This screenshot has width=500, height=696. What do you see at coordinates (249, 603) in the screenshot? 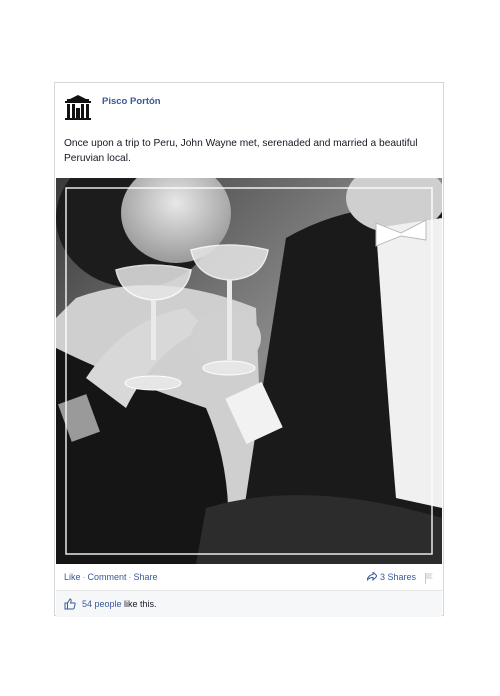
I see `likes-summary: 54 people like this.` at bounding box center [249, 603].